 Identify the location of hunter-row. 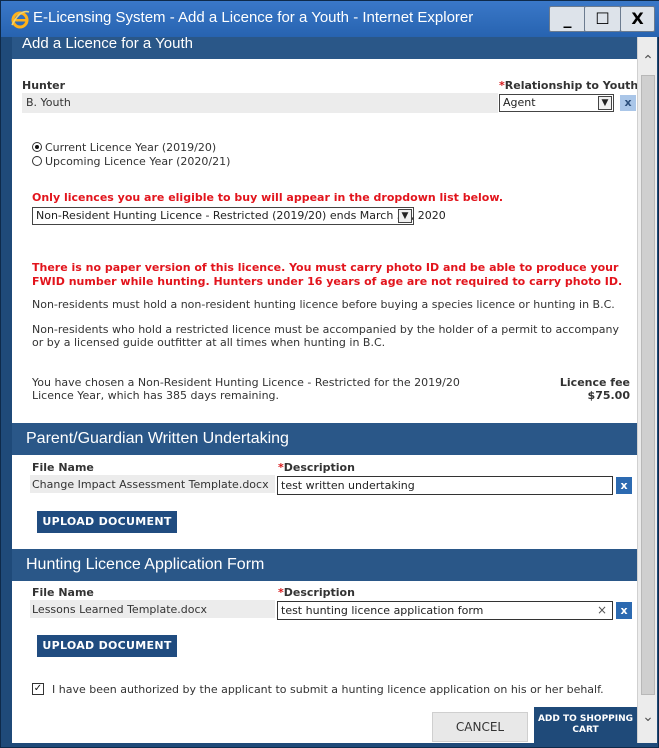
(260, 103).